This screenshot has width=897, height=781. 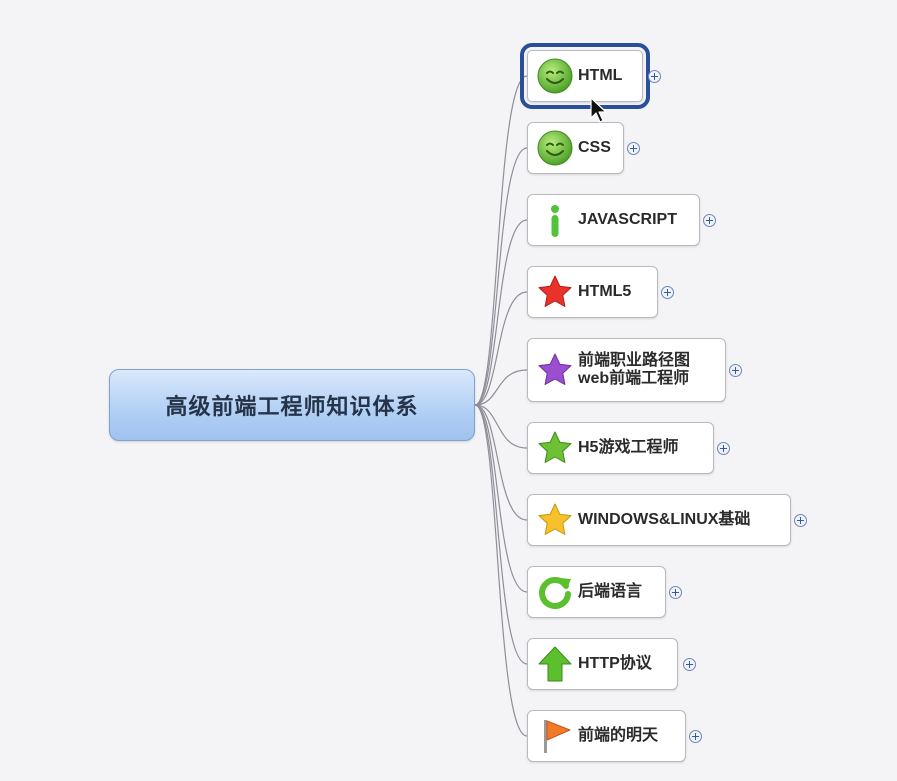 What do you see at coordinates (600, 75) in the screenshot?
I see `topic-label: HTML` at bounding box center [600, 75].